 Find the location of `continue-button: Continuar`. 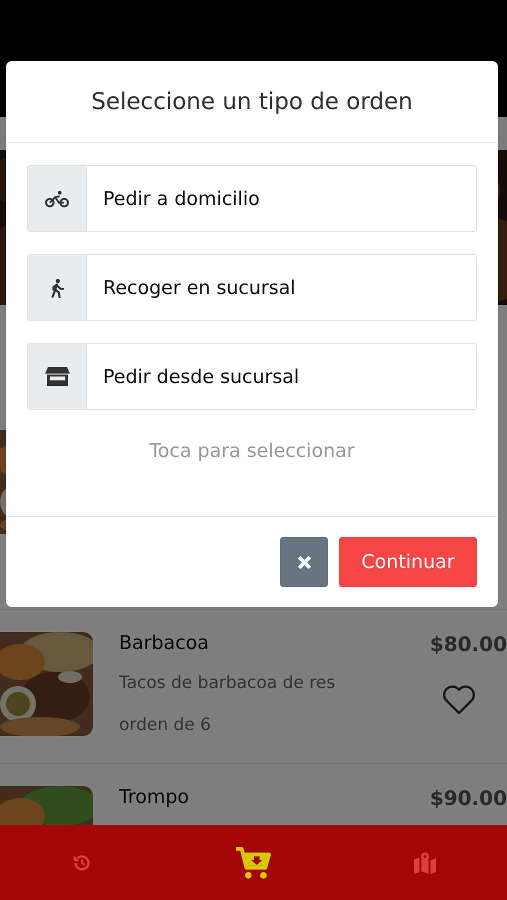

continue-button: Continuar is located at coordinates (408, 562).